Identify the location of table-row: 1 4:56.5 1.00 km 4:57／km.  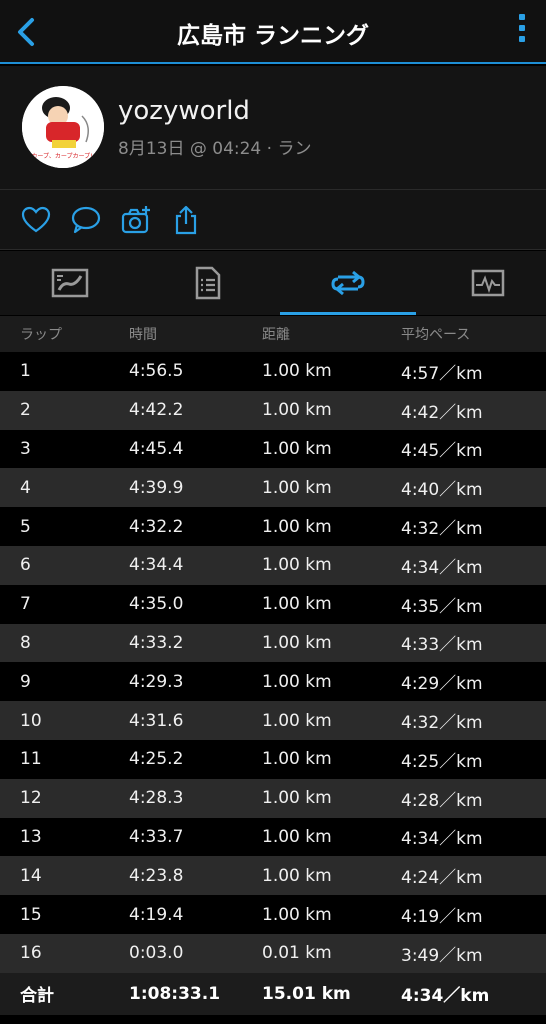
(273, 371).